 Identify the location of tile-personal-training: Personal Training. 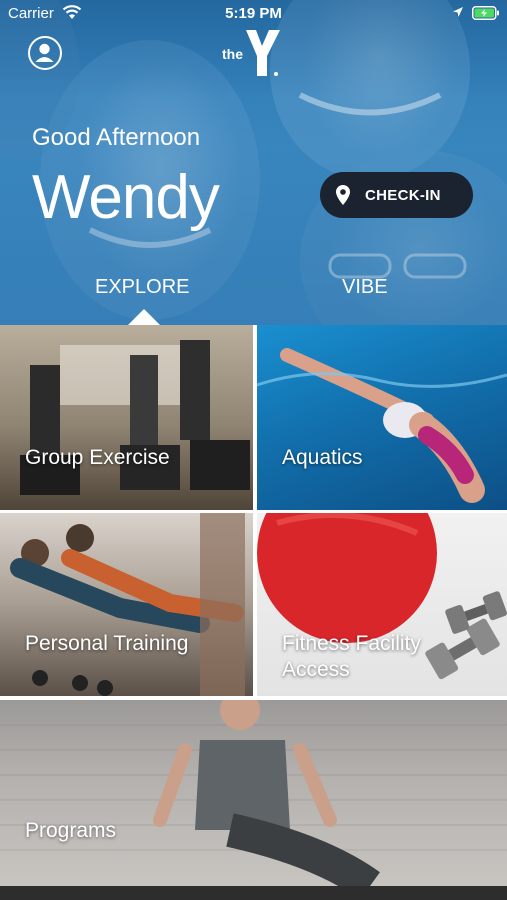
(126, 604).